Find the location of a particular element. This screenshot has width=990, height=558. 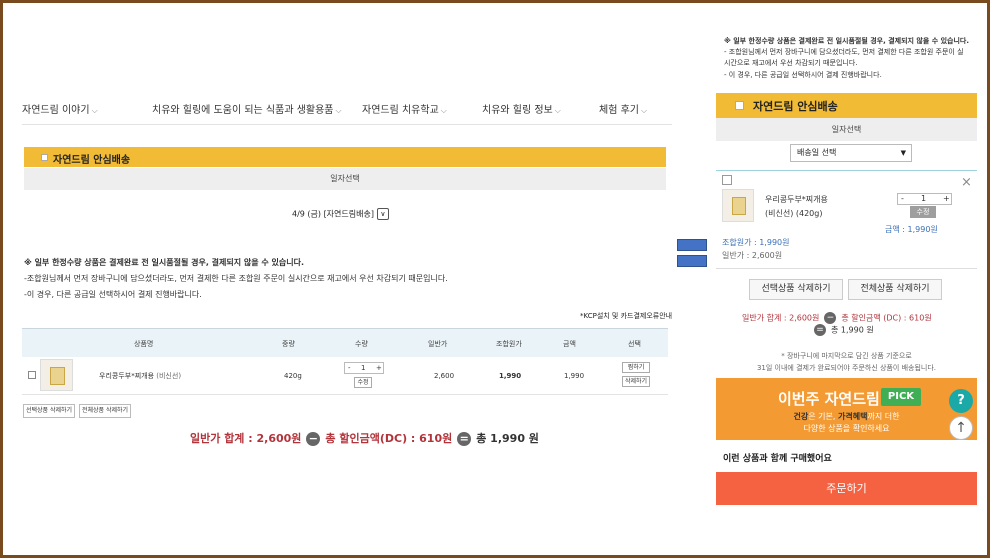

right-safe-delivery-banner: 자연드림 안심배송 is located at coordinates (846, 105).